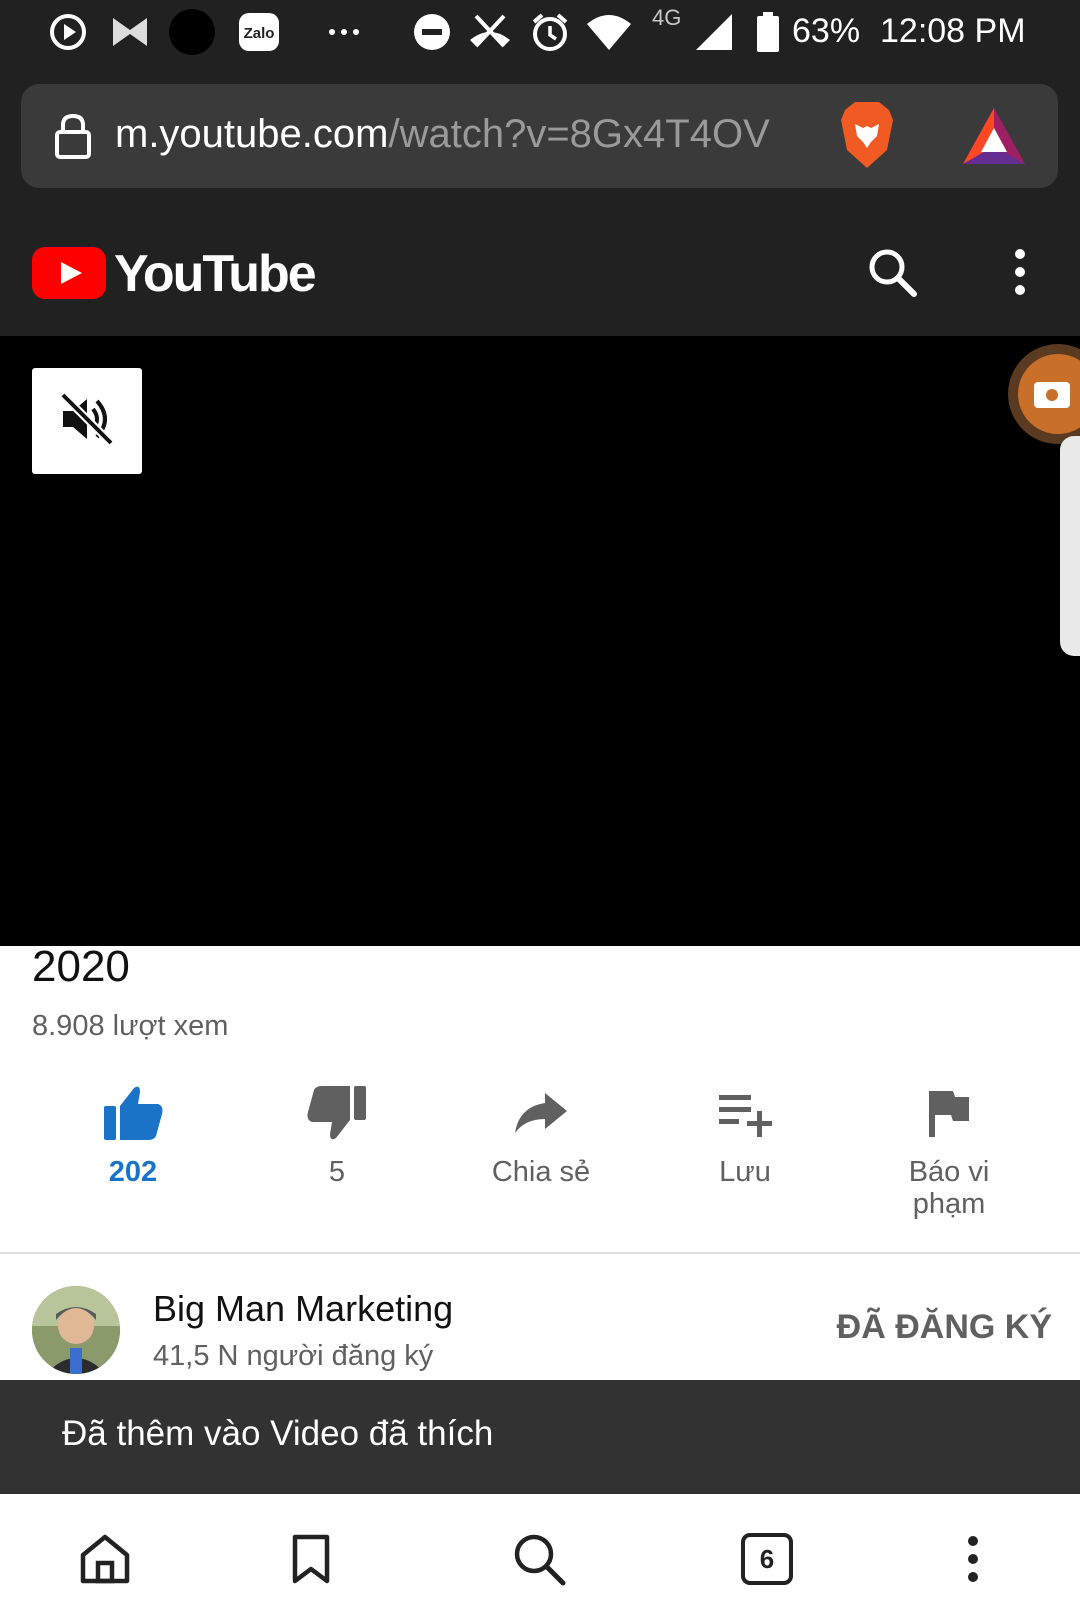  What do you see at coordinates (540, 1253) in the screenshot?
I see `divider` at bounding box center [540, 1253].